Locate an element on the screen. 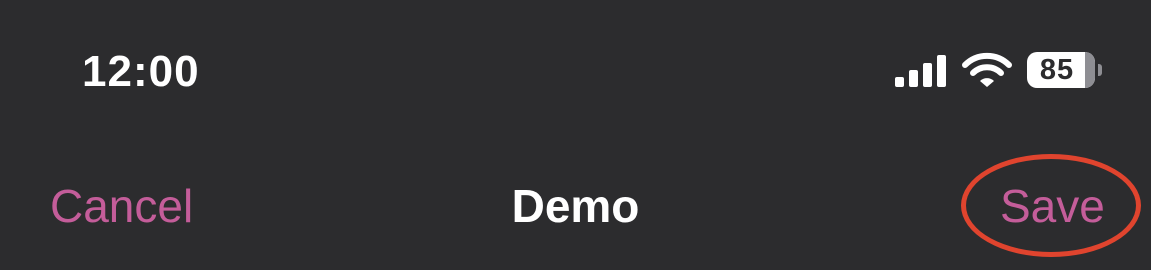  wifi-icon is located at coordinates (987, 69).